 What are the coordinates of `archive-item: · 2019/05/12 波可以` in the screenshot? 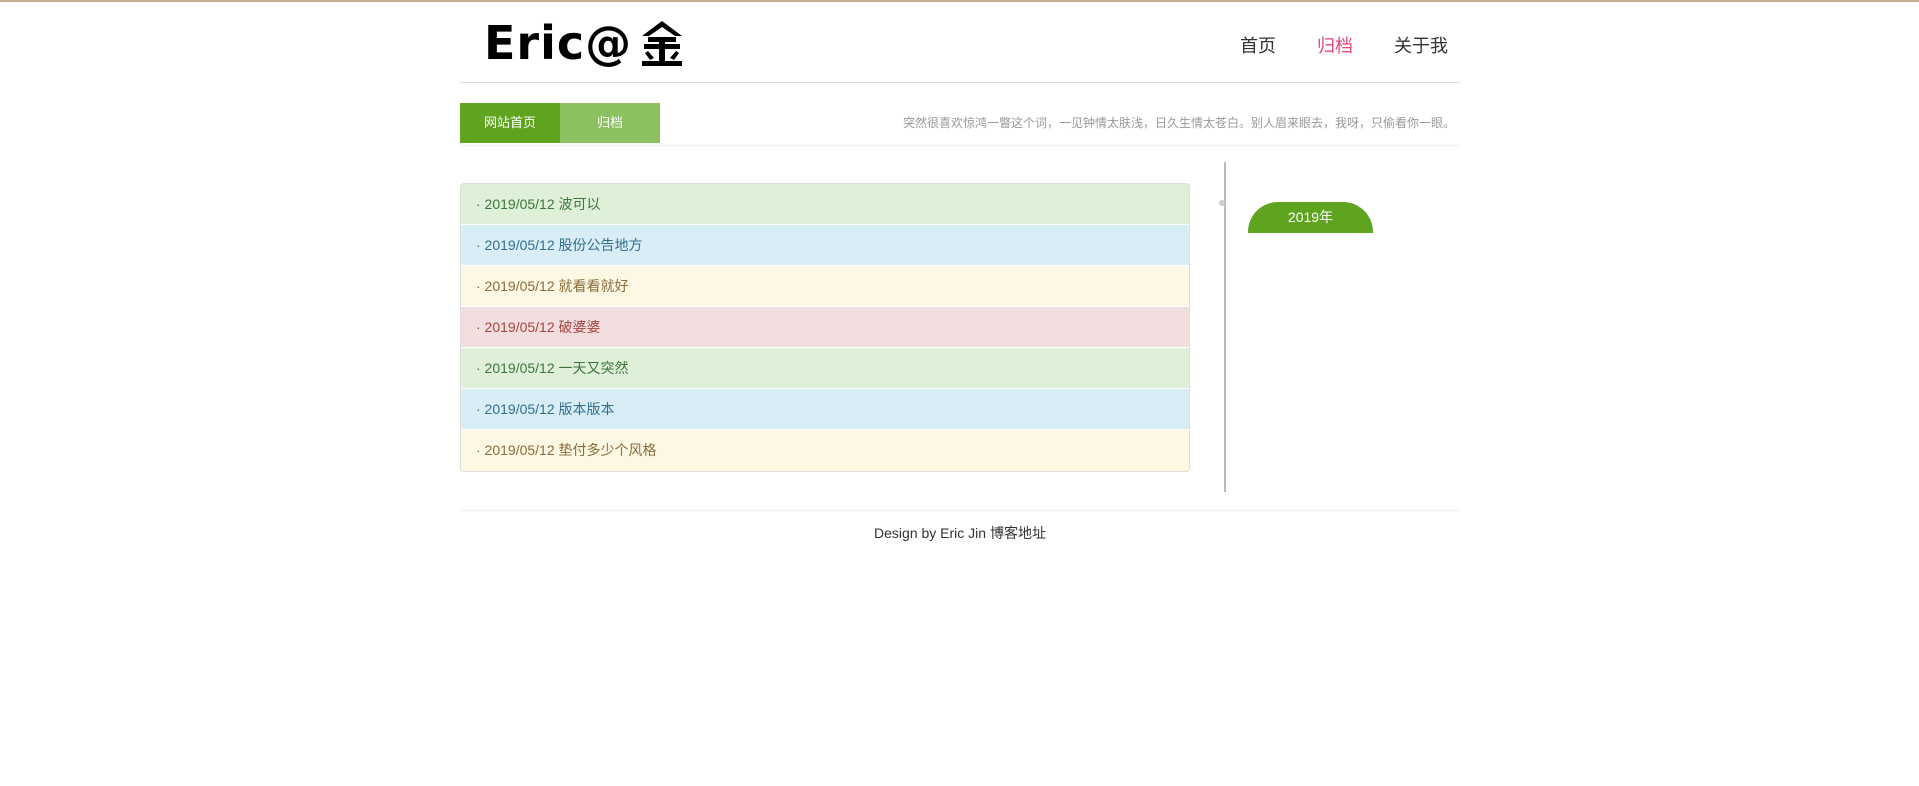 It's located at (825, 204).